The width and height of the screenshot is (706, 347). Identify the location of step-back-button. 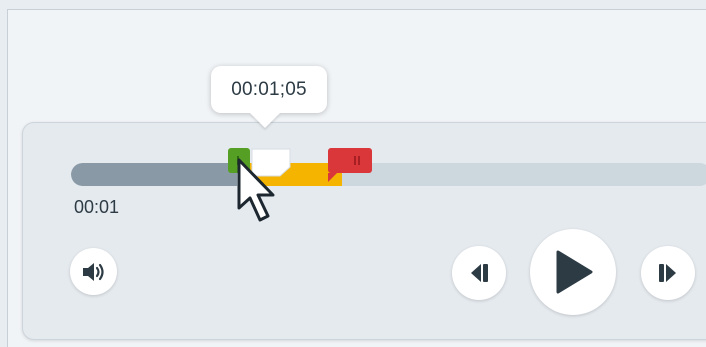
(479, 273).